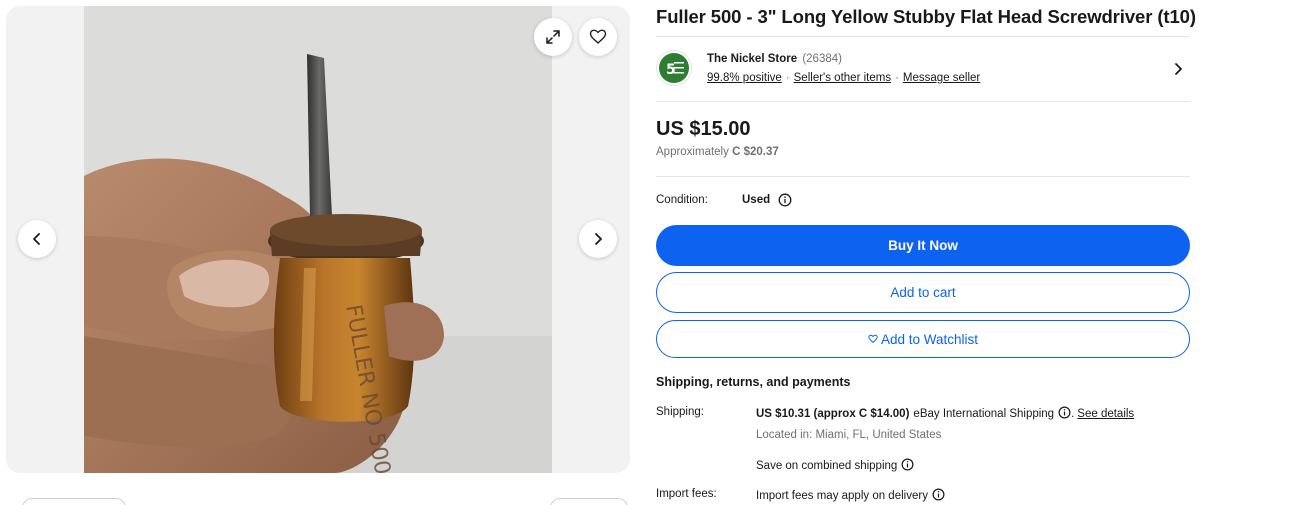 This screenshot has height=505, width=1298. I want to click on item-price: US $15.00, so click(703, 129).